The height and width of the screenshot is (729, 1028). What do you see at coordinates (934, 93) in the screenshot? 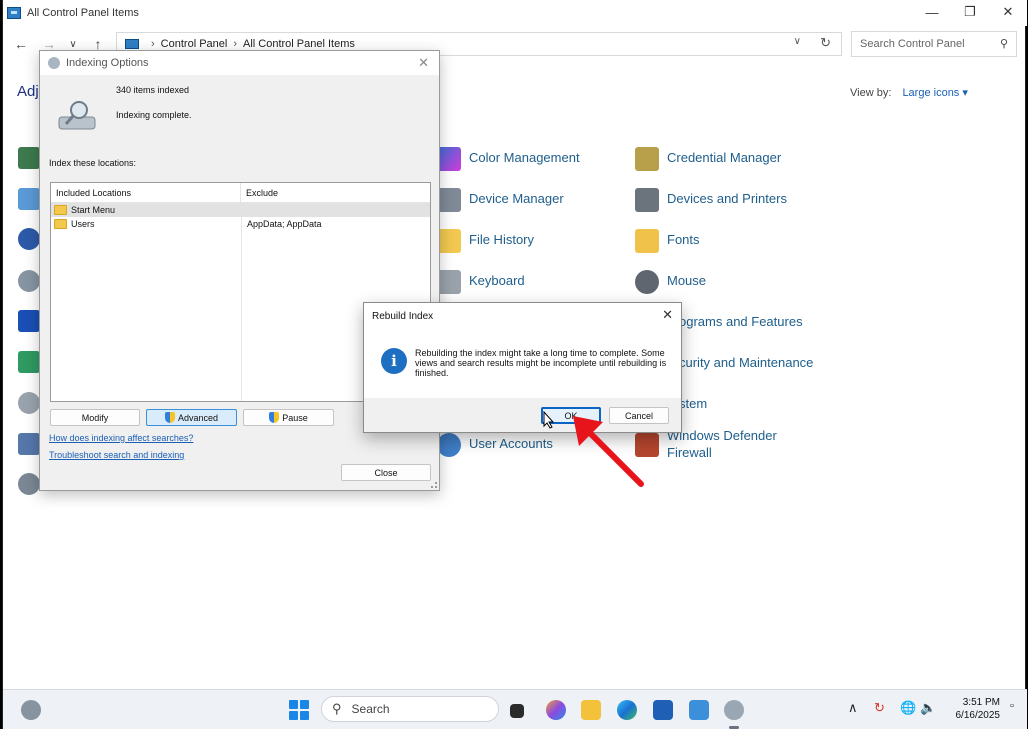
I see `view-by-dropdown: Large icons ▾` at bounding box center [934, 93].